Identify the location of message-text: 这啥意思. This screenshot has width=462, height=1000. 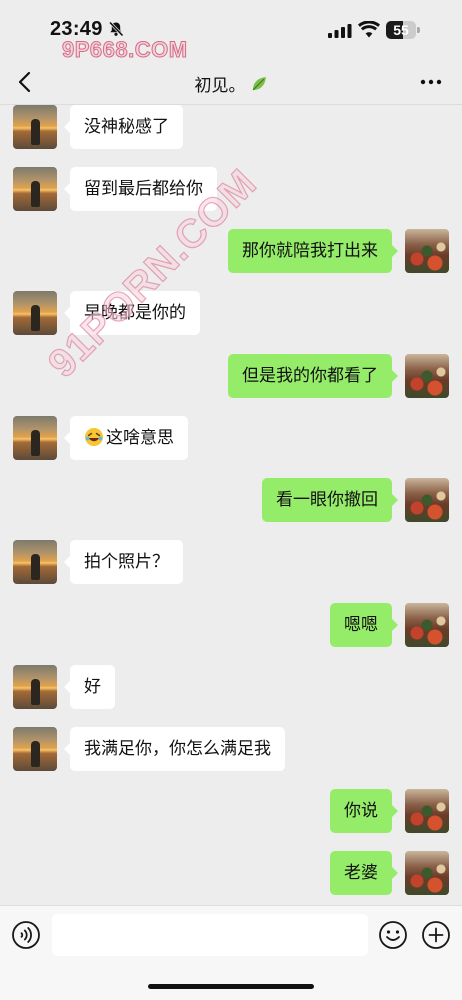
(140, 438).